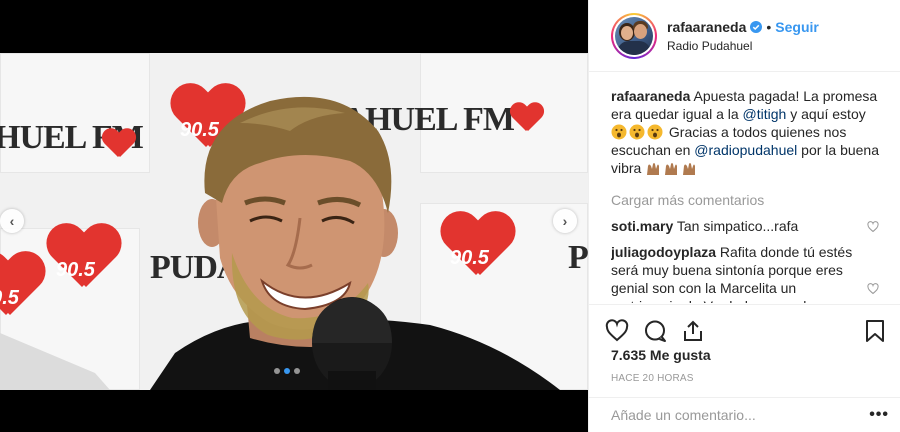 The image size is (900, 432). What do you see at coordinates (706, 27) in the screenshot?
I see `header-username: rafaaraneda` at bounding box center [706, 27].